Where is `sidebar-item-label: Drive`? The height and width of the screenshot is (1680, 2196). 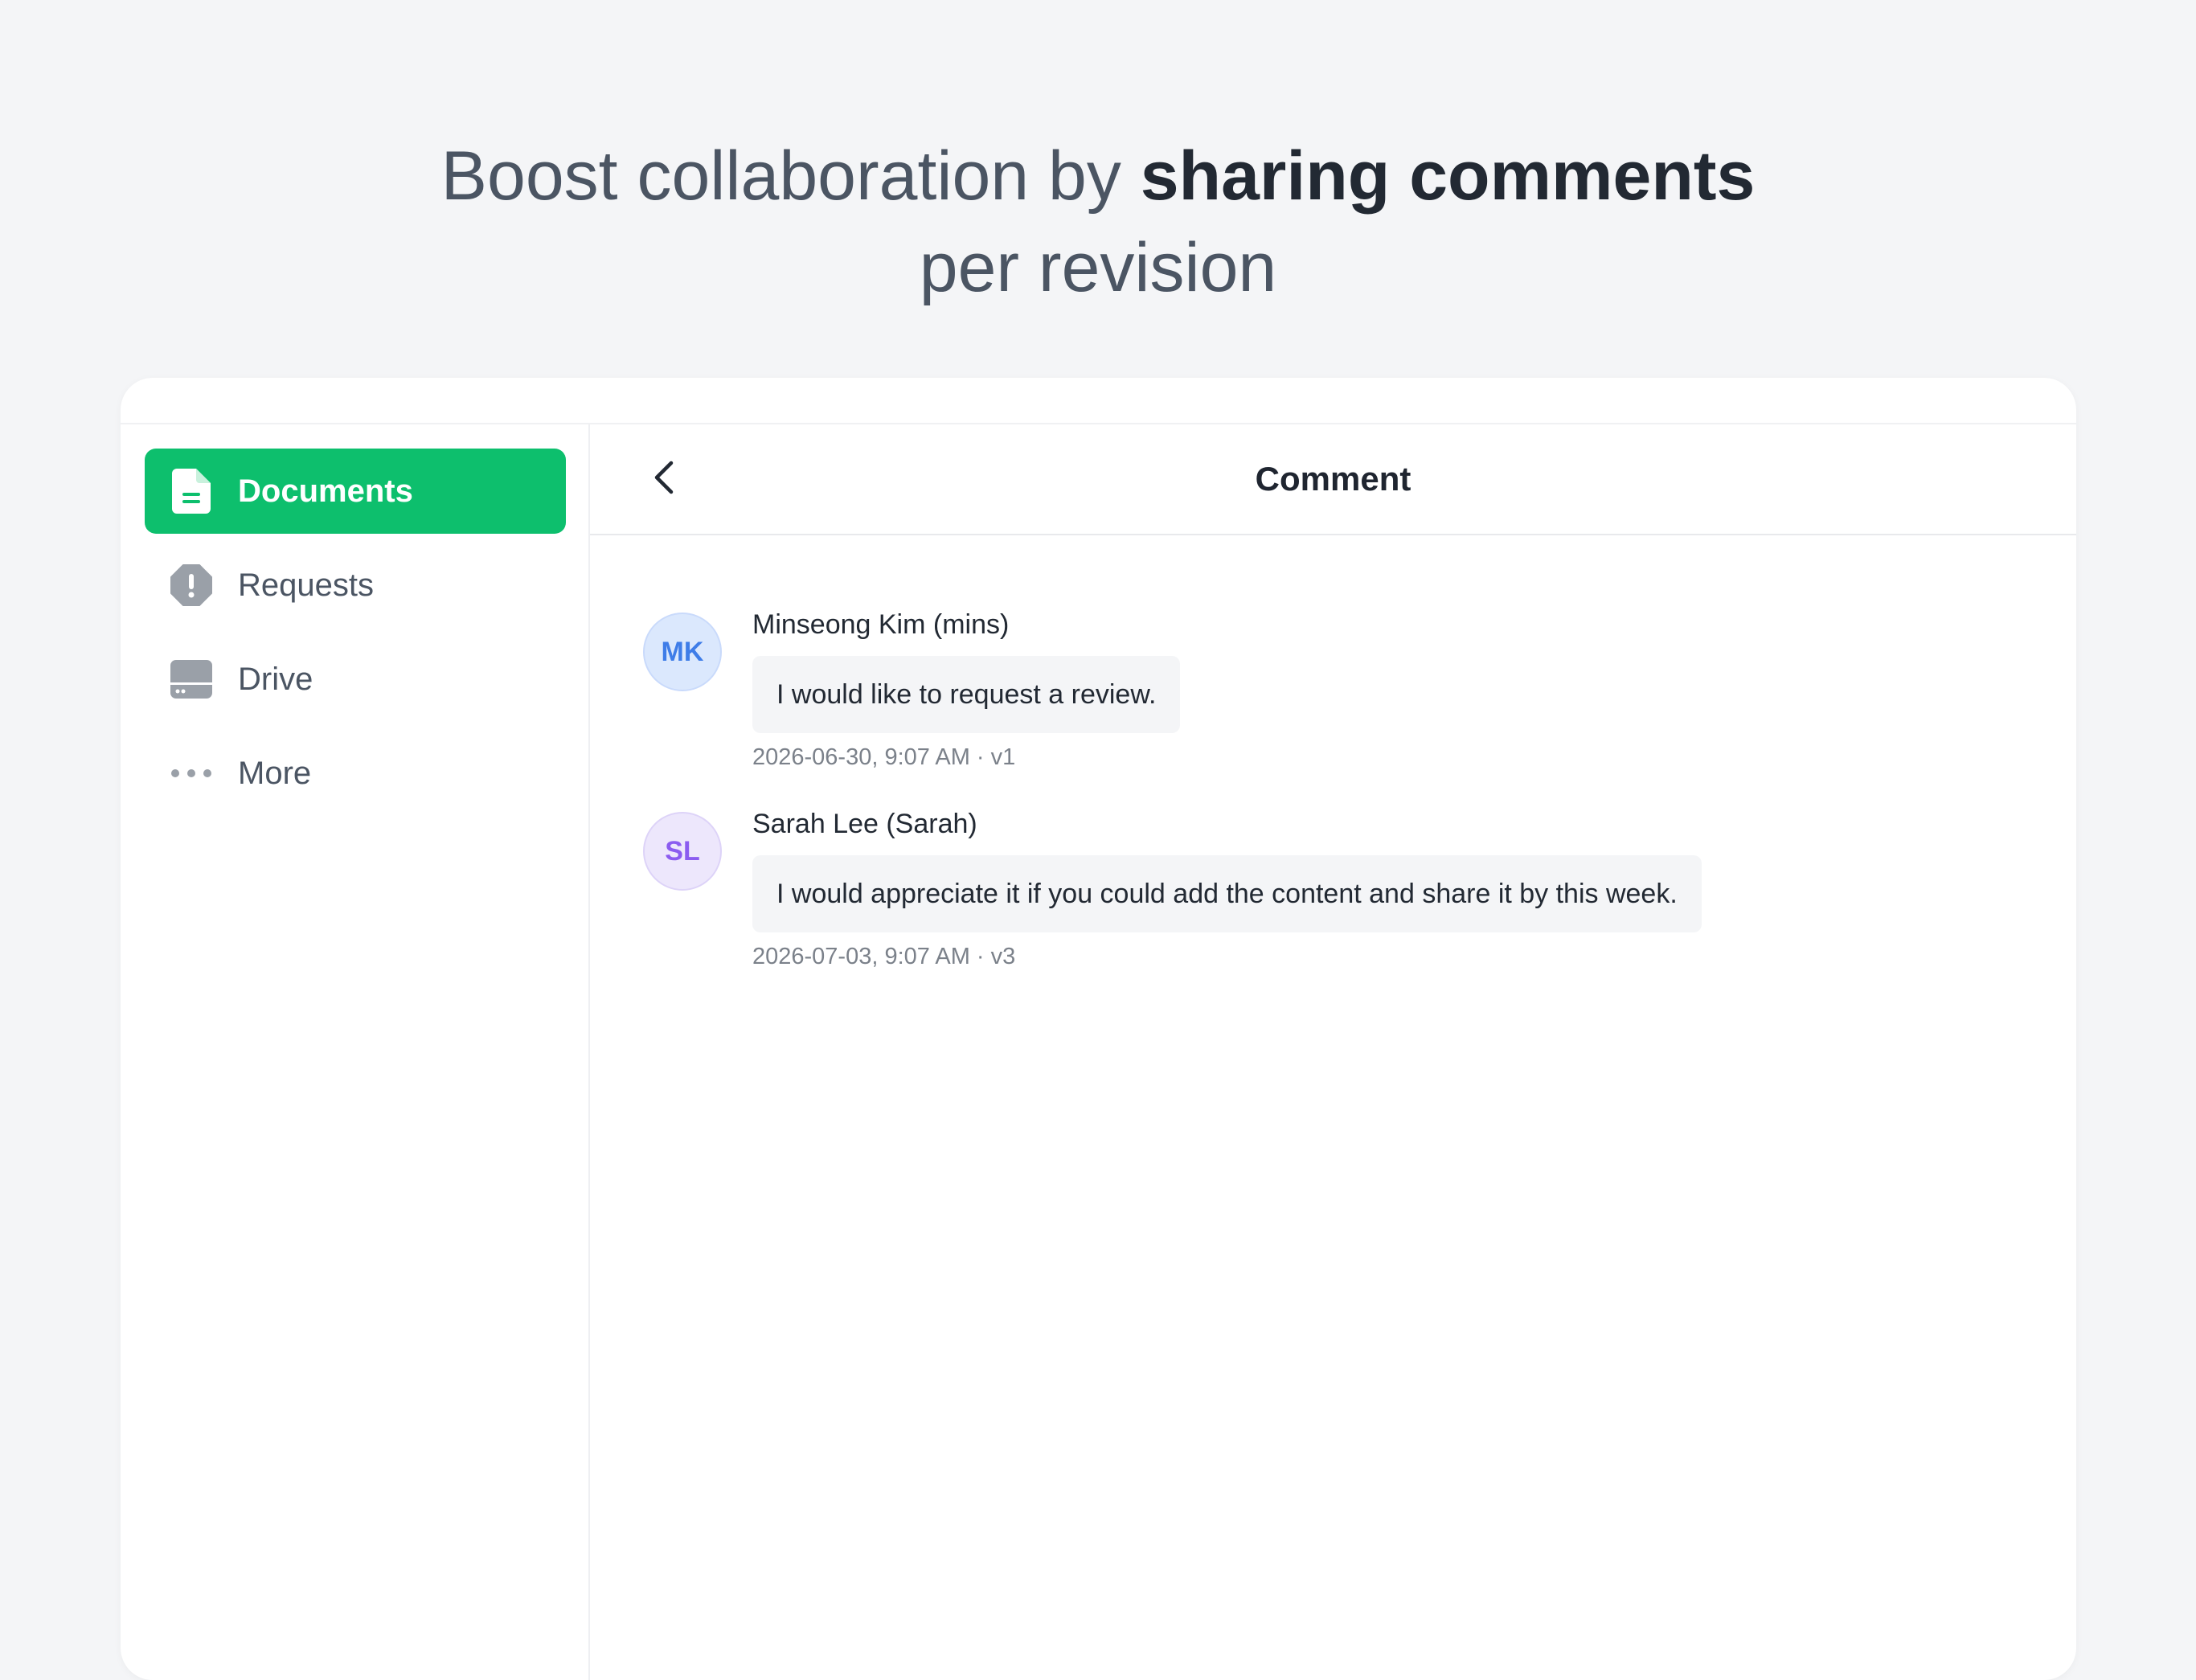
sidebar-item-label: Drive is located at coordinates (275, 679).